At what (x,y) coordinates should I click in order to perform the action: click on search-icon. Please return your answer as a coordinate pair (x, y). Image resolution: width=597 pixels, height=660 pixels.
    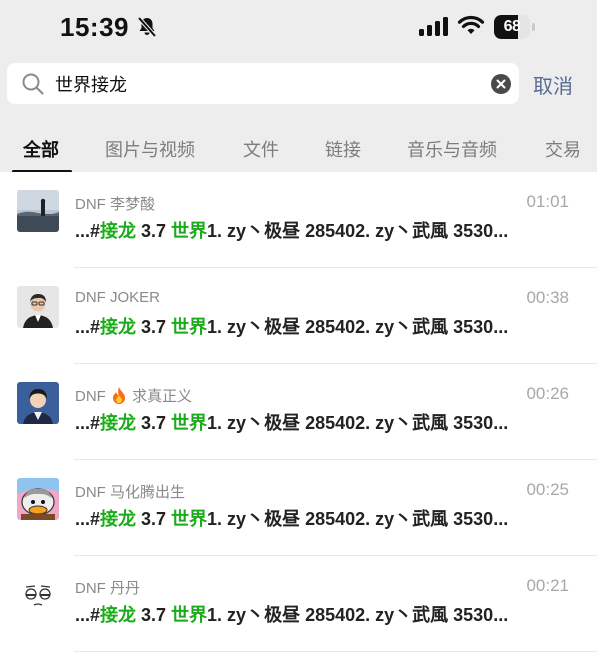
    Looking at the image, I should click on (33, 84).